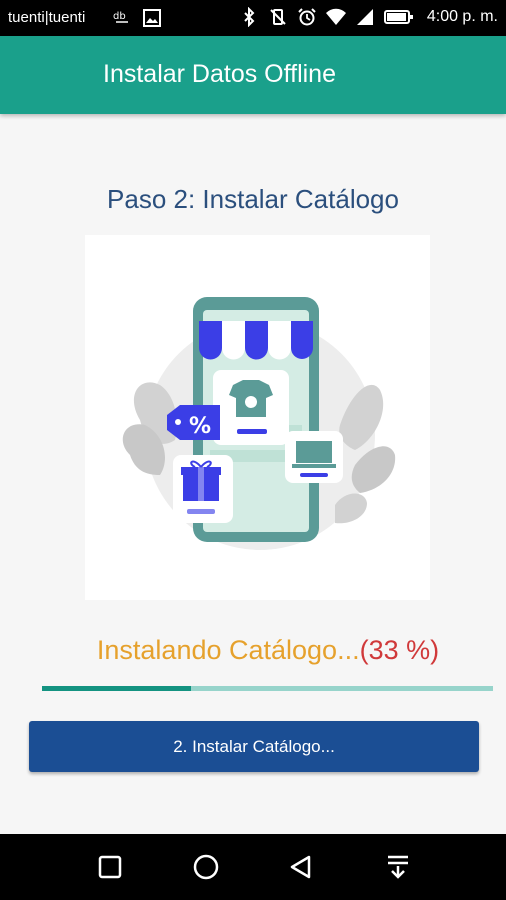 This screenshot has height=900, width=506. I want to click on recents-button, so click(110, 867).